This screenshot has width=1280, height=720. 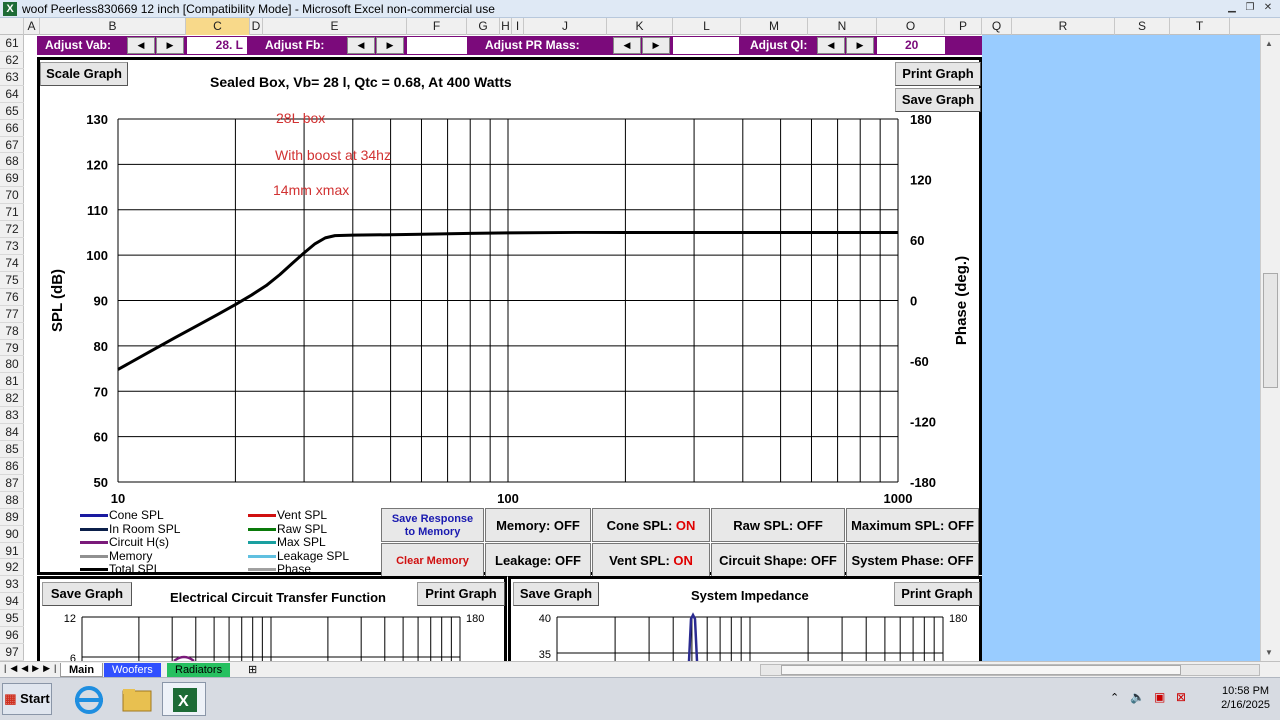 What do you see at coordinates (1269, 652) in the screenshot?
I see `scroll-down-icon: ▼` at bounding box center [1269, 652].